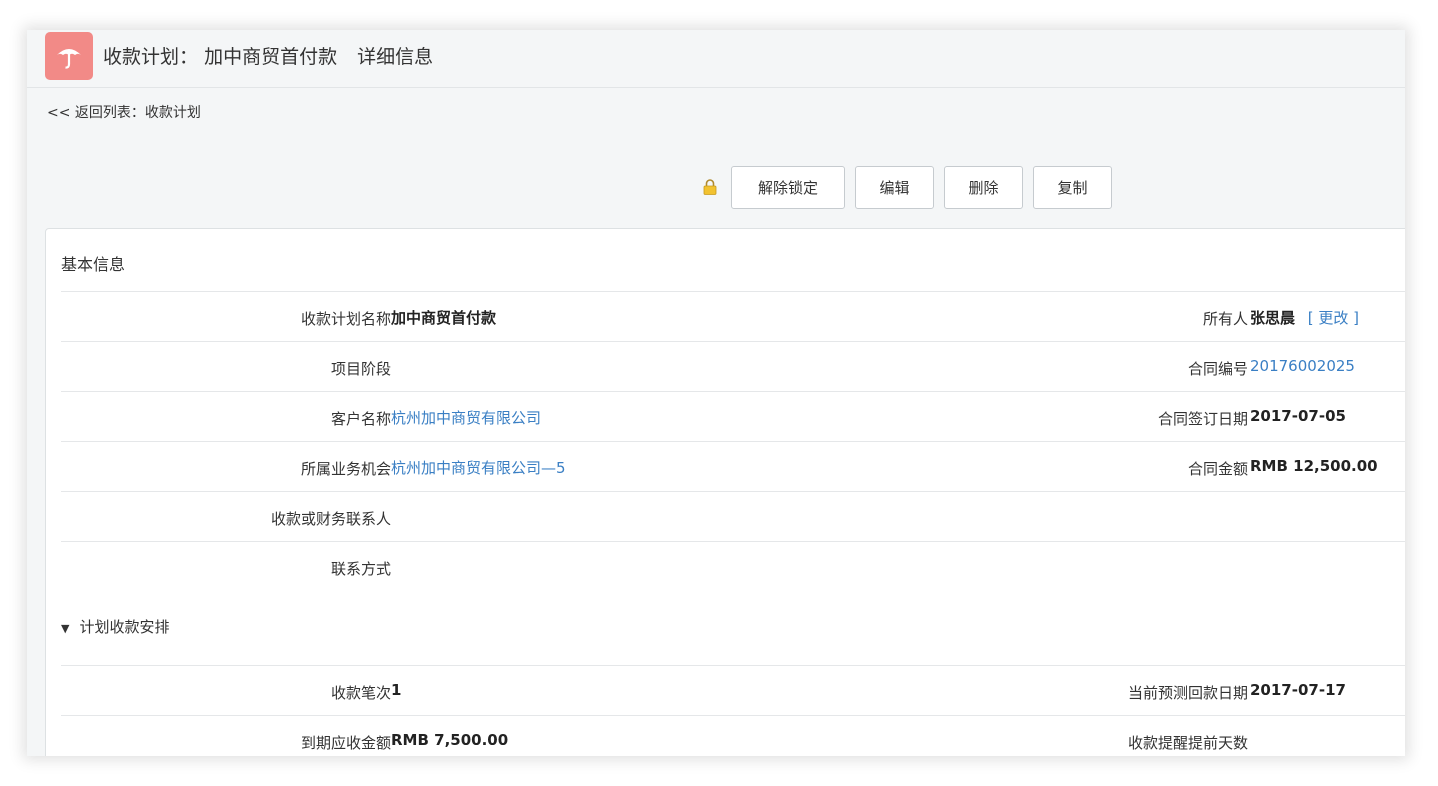  What do you see at coordinates (360, 369) in the screenshot?
I see `stage-label: 项目阶段` at bounding box center [360, 369].